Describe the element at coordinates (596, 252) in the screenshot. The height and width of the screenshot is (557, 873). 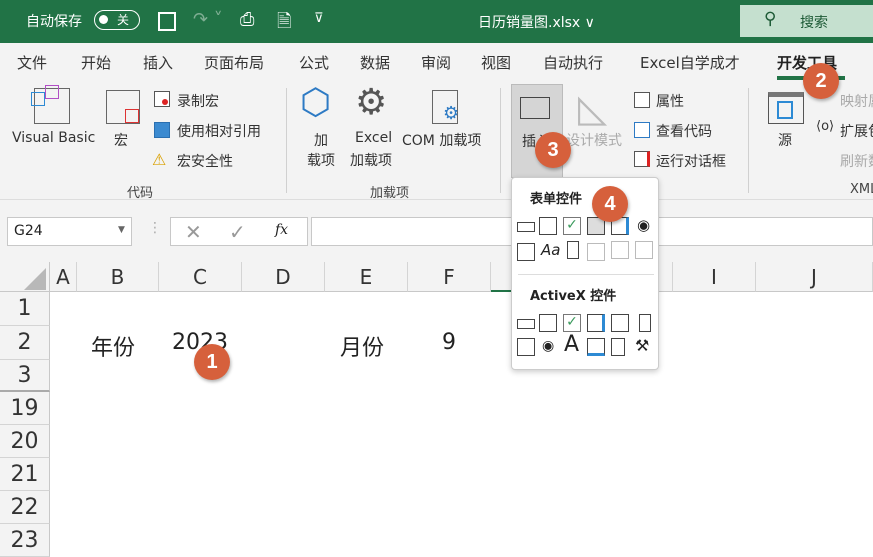
I see `text-field-icon` at that location.